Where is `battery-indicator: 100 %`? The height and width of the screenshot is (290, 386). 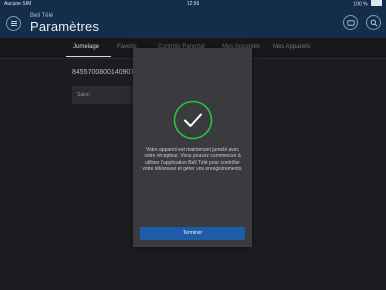 battery-indicator: 100 % is located at coordinates (367, 4).